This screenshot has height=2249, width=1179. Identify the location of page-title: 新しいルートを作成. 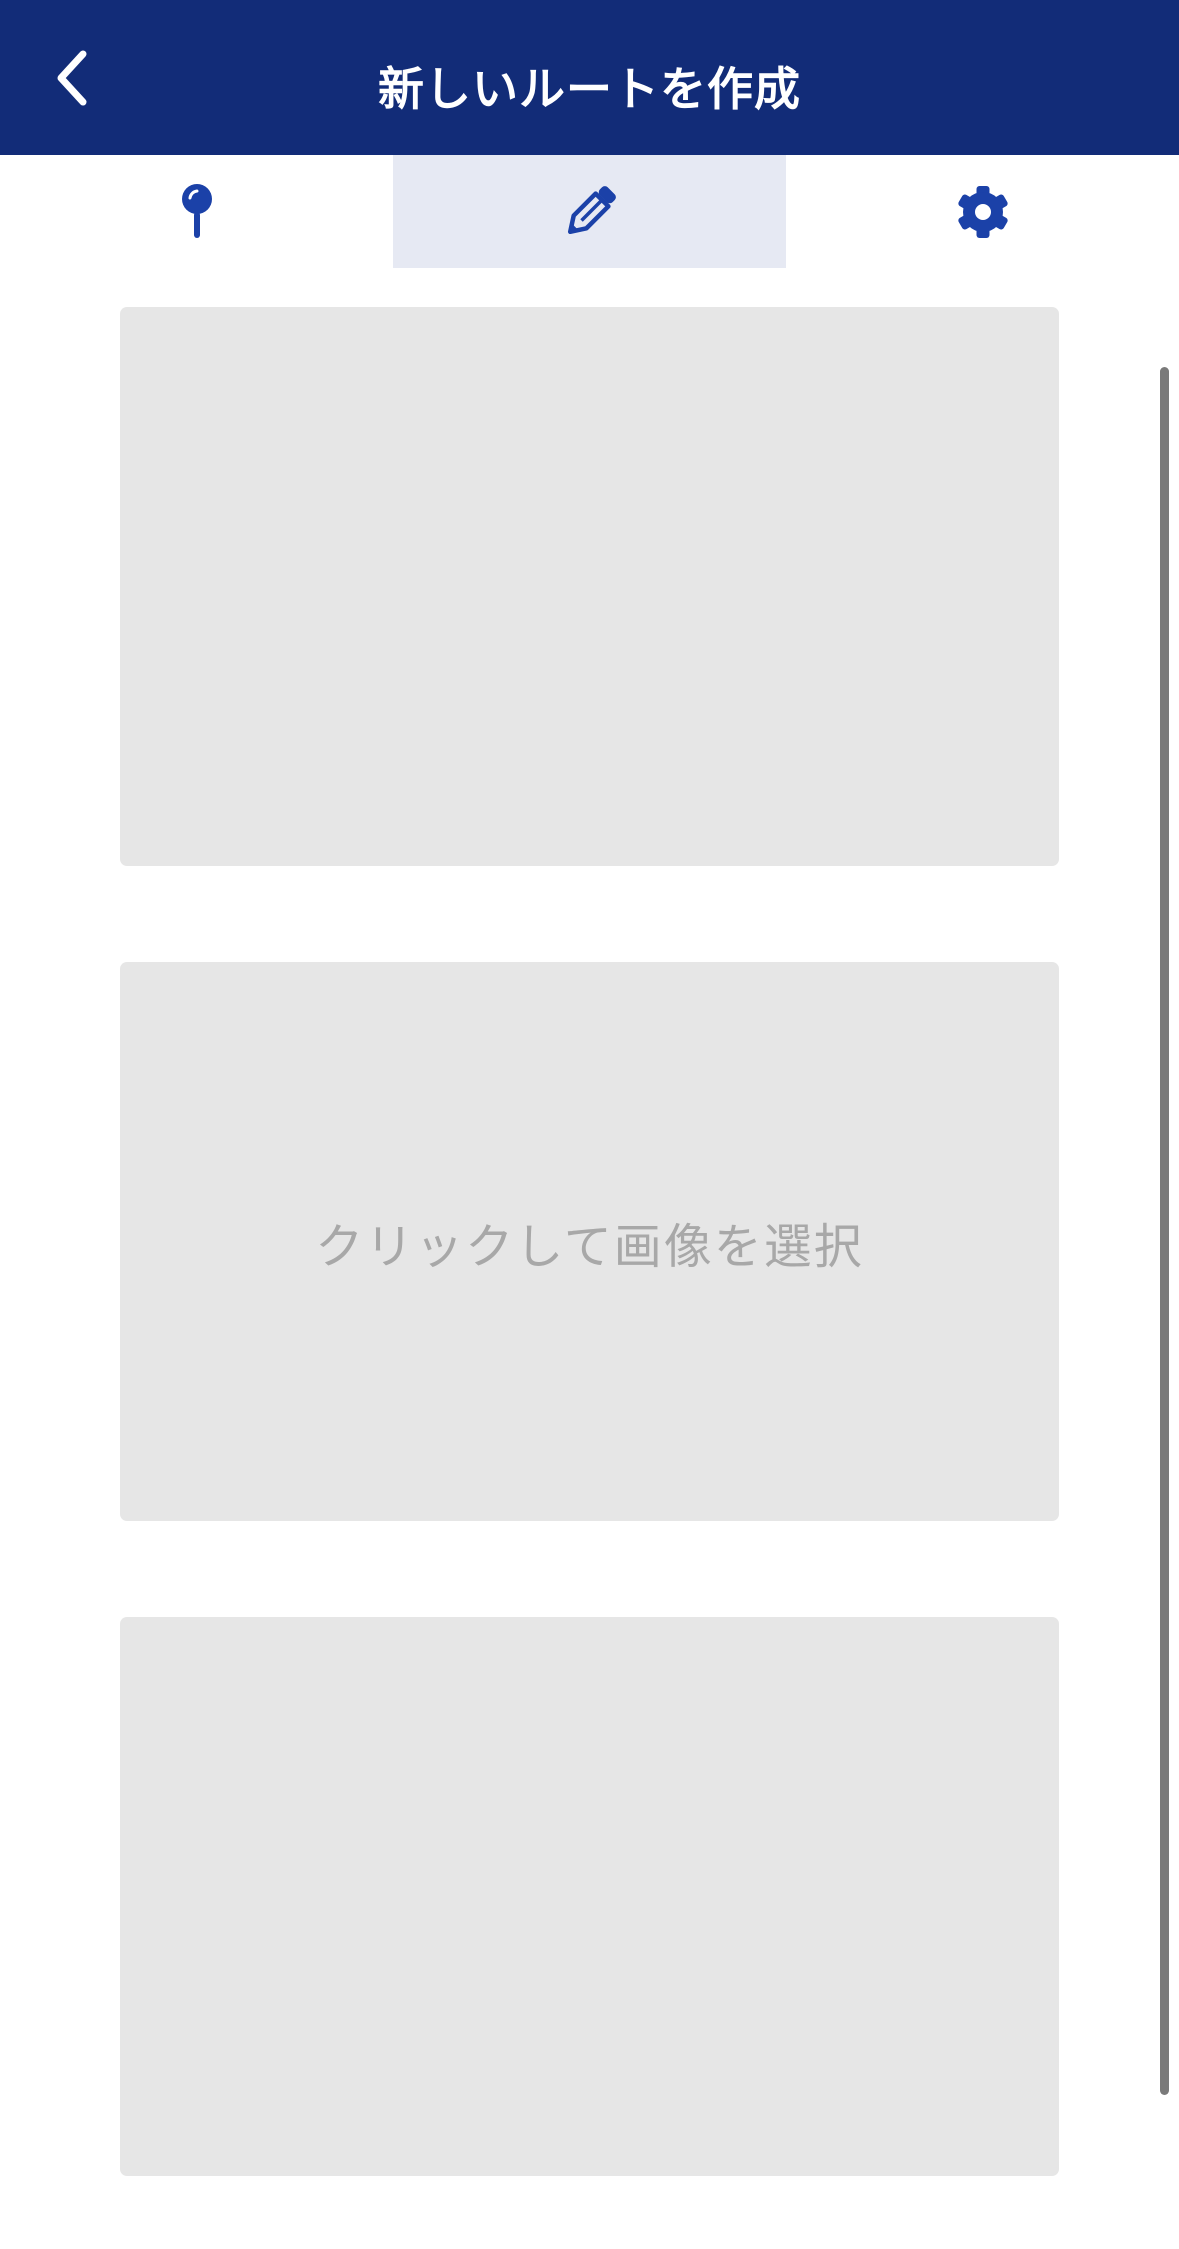
(589, 89).